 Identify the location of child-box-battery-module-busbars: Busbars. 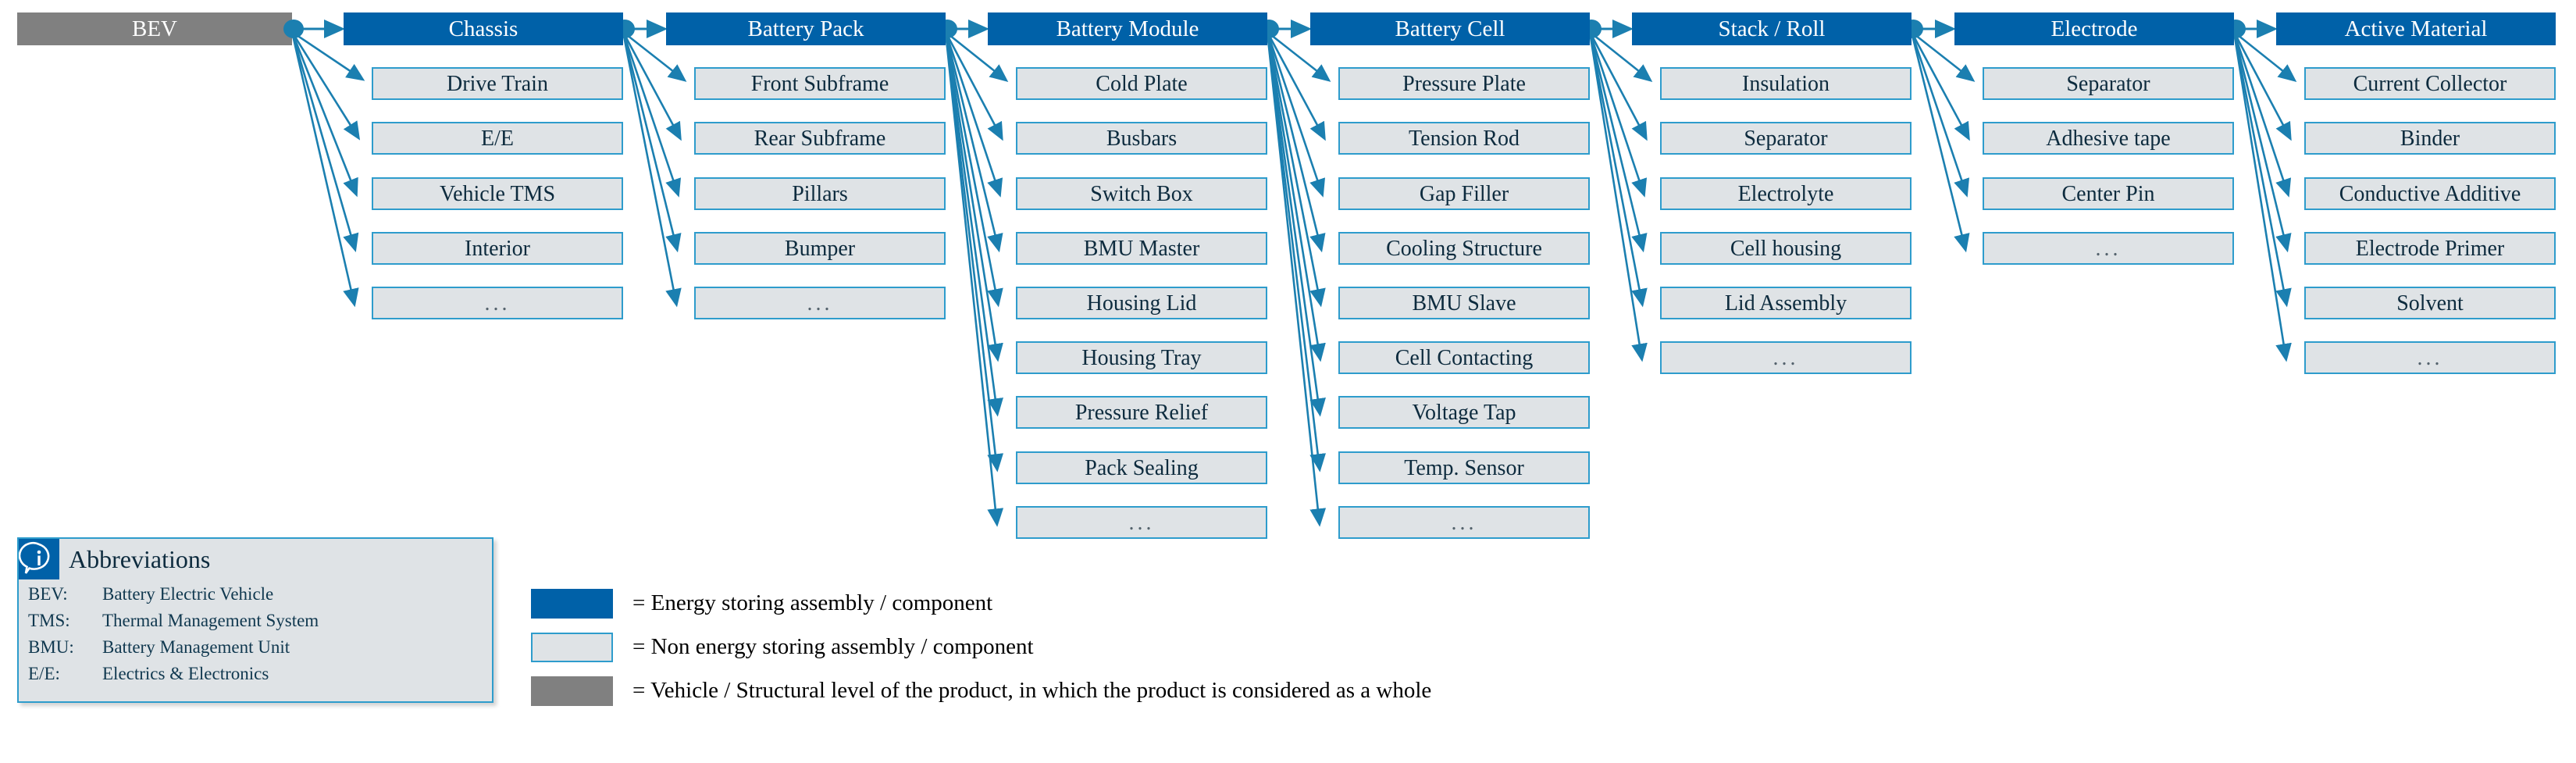
(1141, 138).